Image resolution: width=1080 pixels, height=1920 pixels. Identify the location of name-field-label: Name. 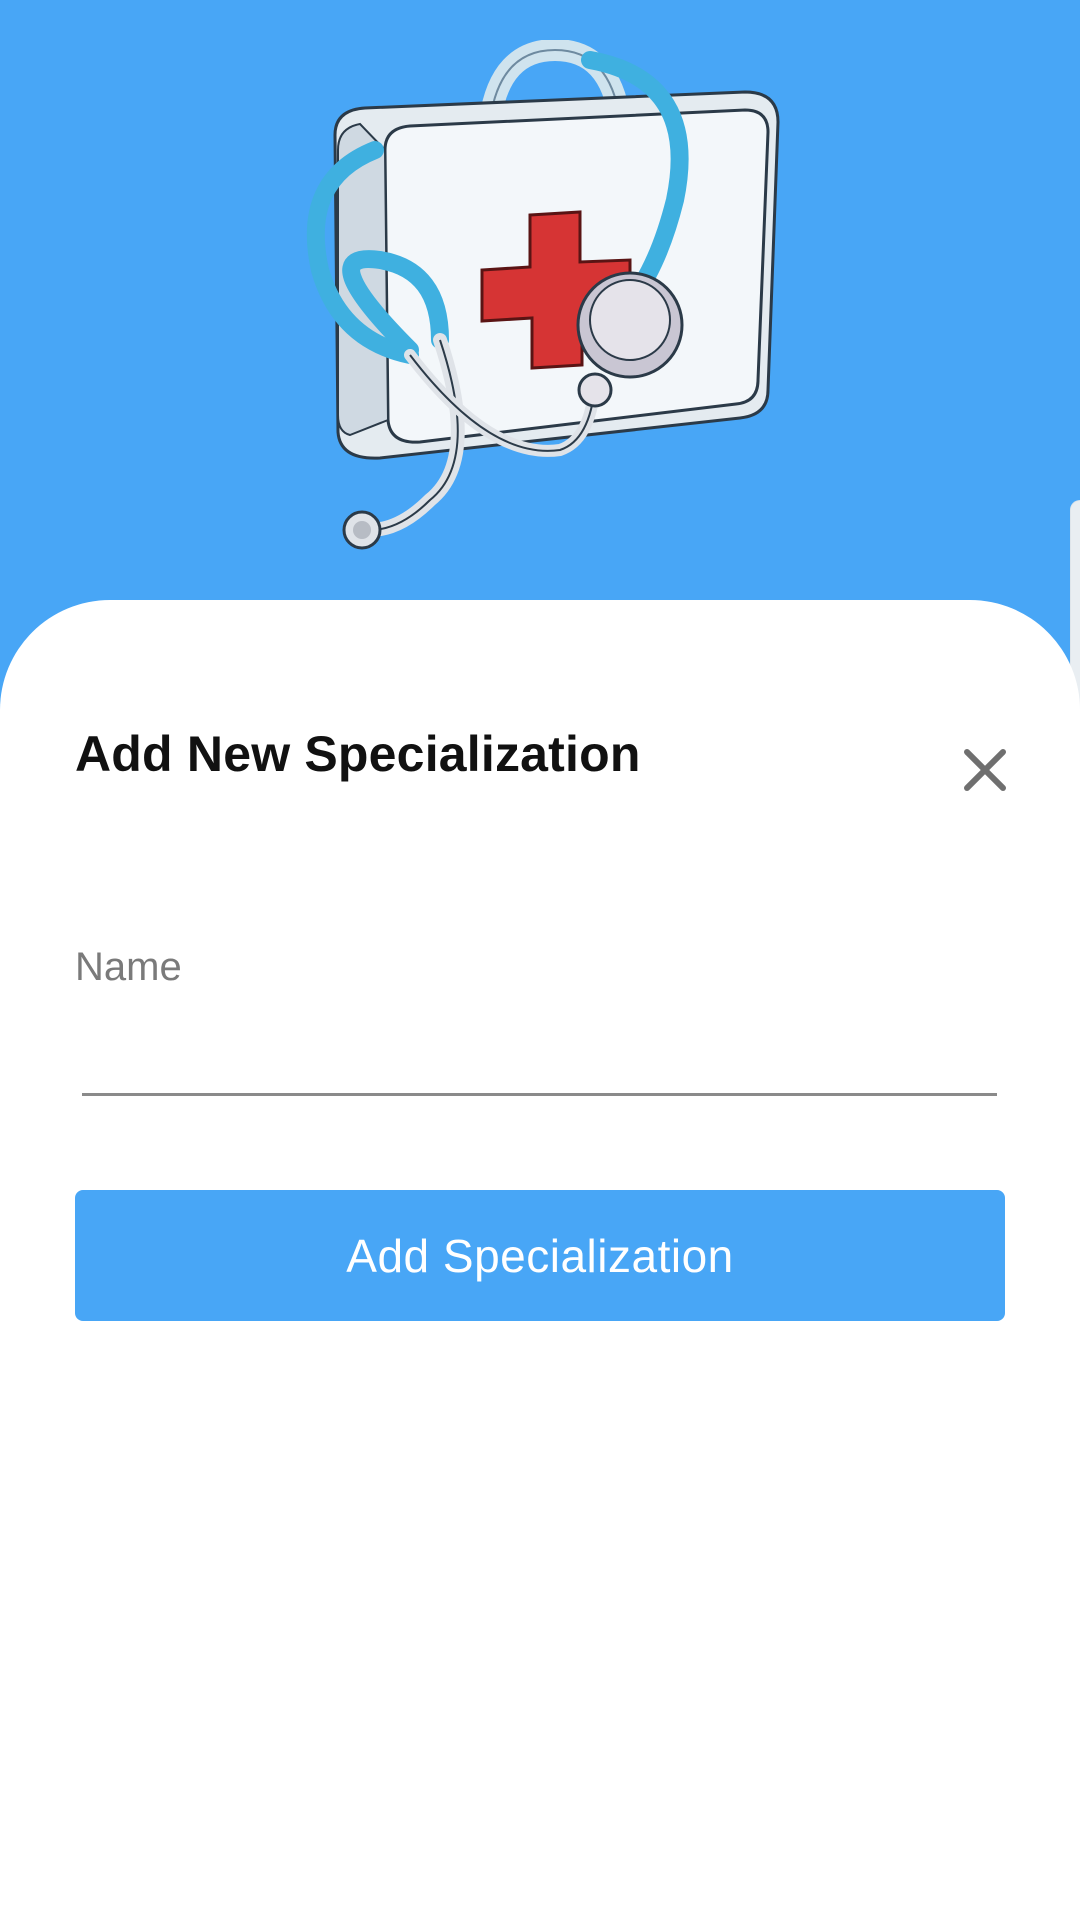
(128, 967).